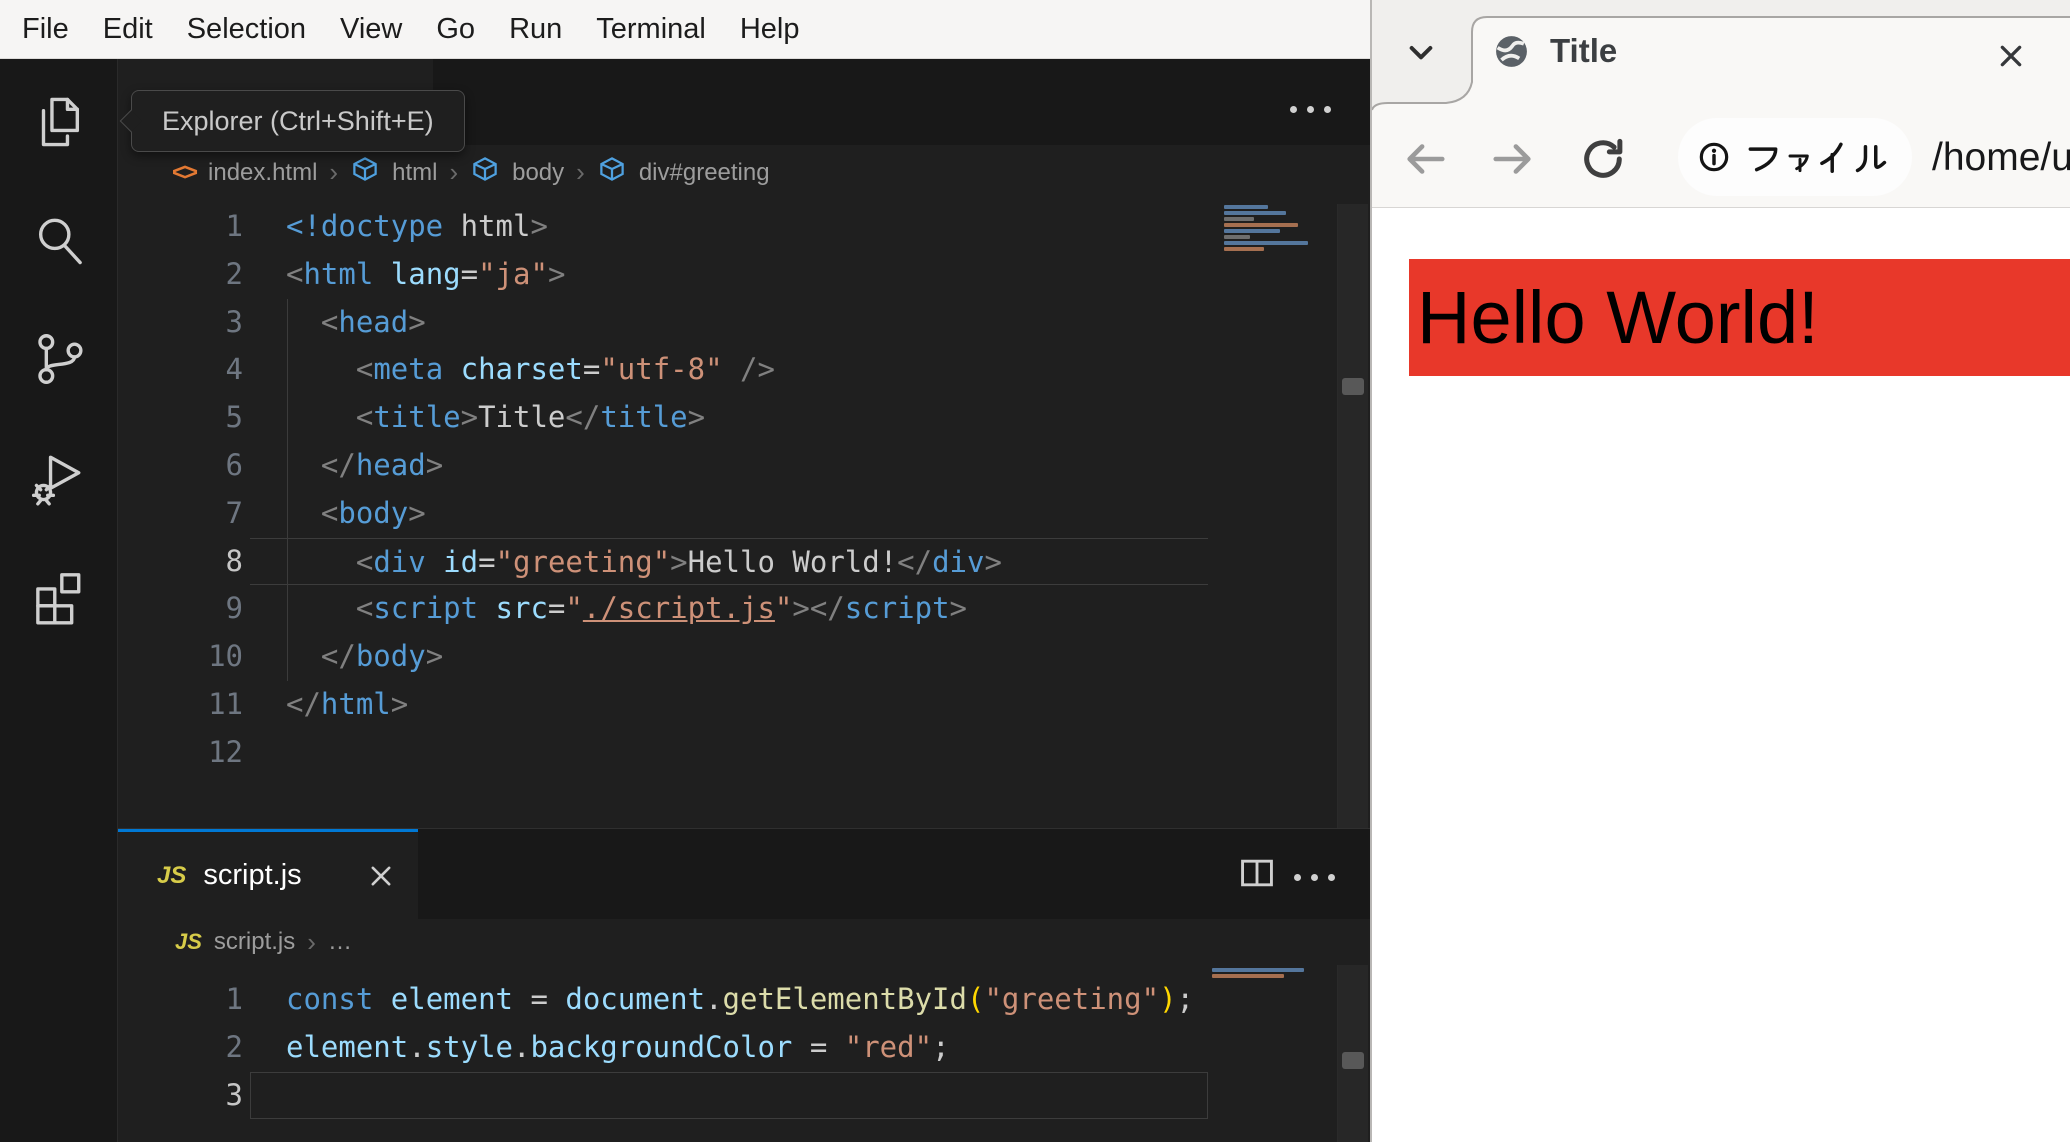 This screenshot has width=2070, height=1142. What do you see at coordinates (663, 561) in the screenshot?
I see `code-line: 8 <div id="greeting">Hello World!</div>` at bounding box center [663, 561].